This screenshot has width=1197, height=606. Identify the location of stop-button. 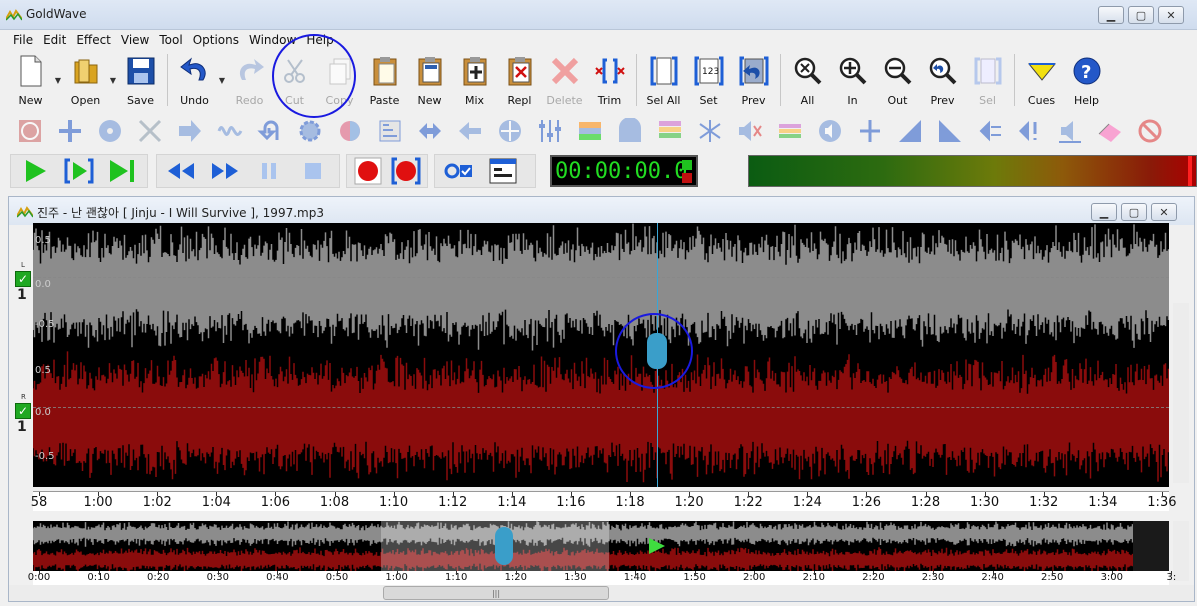
(313, 171).